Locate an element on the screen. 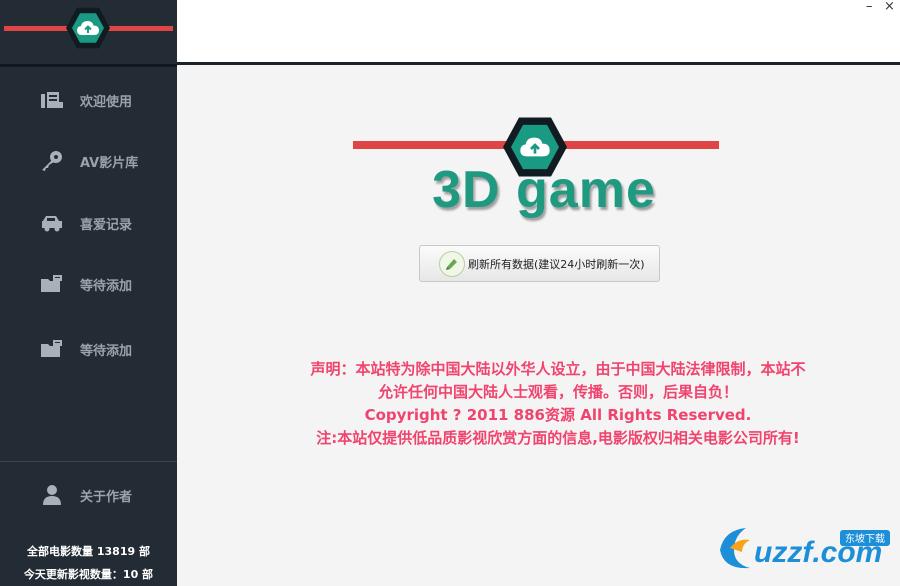 This screenshot has width=900, height=586. sidebar-item-av-library: AV影片库 is located at coordinates (88, 161).